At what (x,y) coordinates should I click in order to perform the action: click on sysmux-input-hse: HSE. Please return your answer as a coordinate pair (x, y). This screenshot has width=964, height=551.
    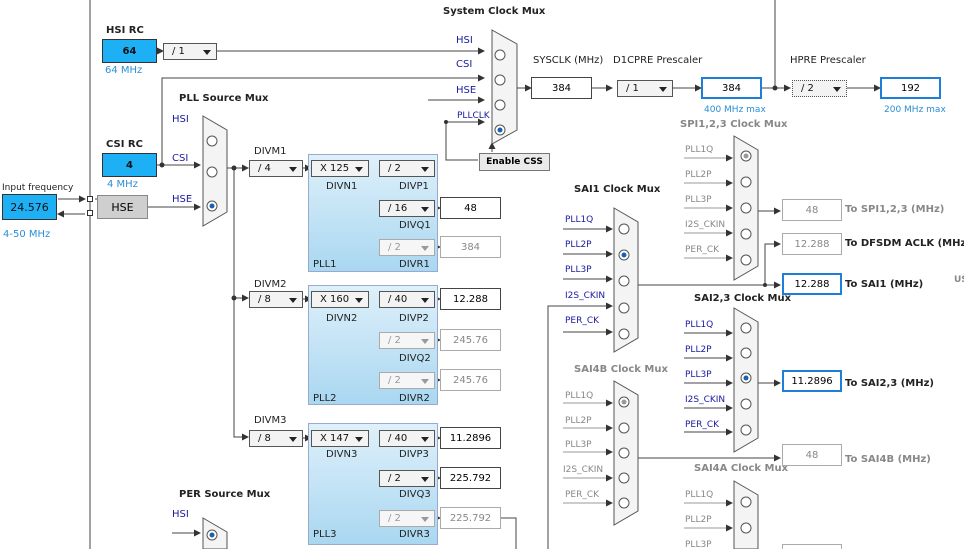
    Looking at the image, I should click on (466, 90).